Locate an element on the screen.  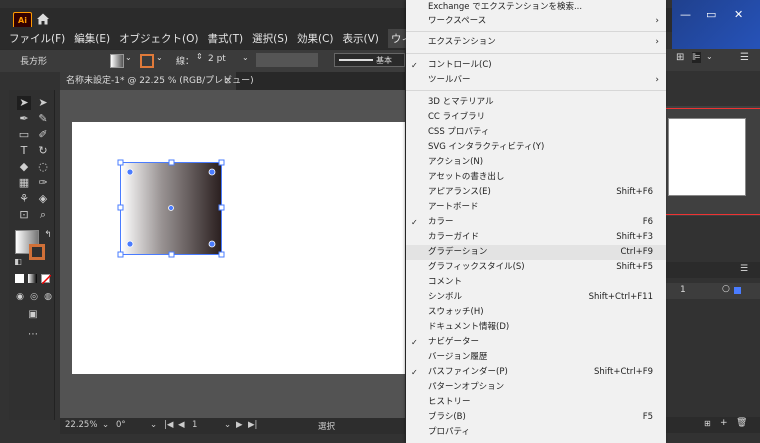
stroke-profile-field: 基本 is located at coordinates (369, 60).